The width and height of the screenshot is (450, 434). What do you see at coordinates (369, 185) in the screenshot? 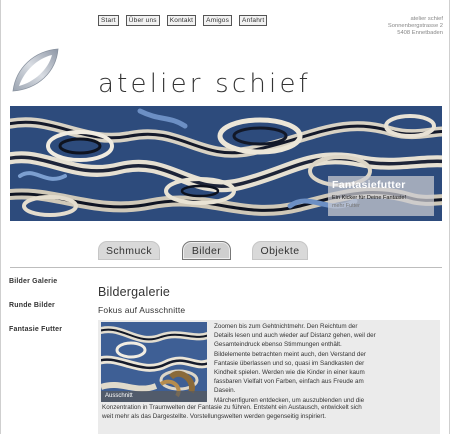
I see `caption-title: Fantasiefutter` at bounding box center [369, 185].